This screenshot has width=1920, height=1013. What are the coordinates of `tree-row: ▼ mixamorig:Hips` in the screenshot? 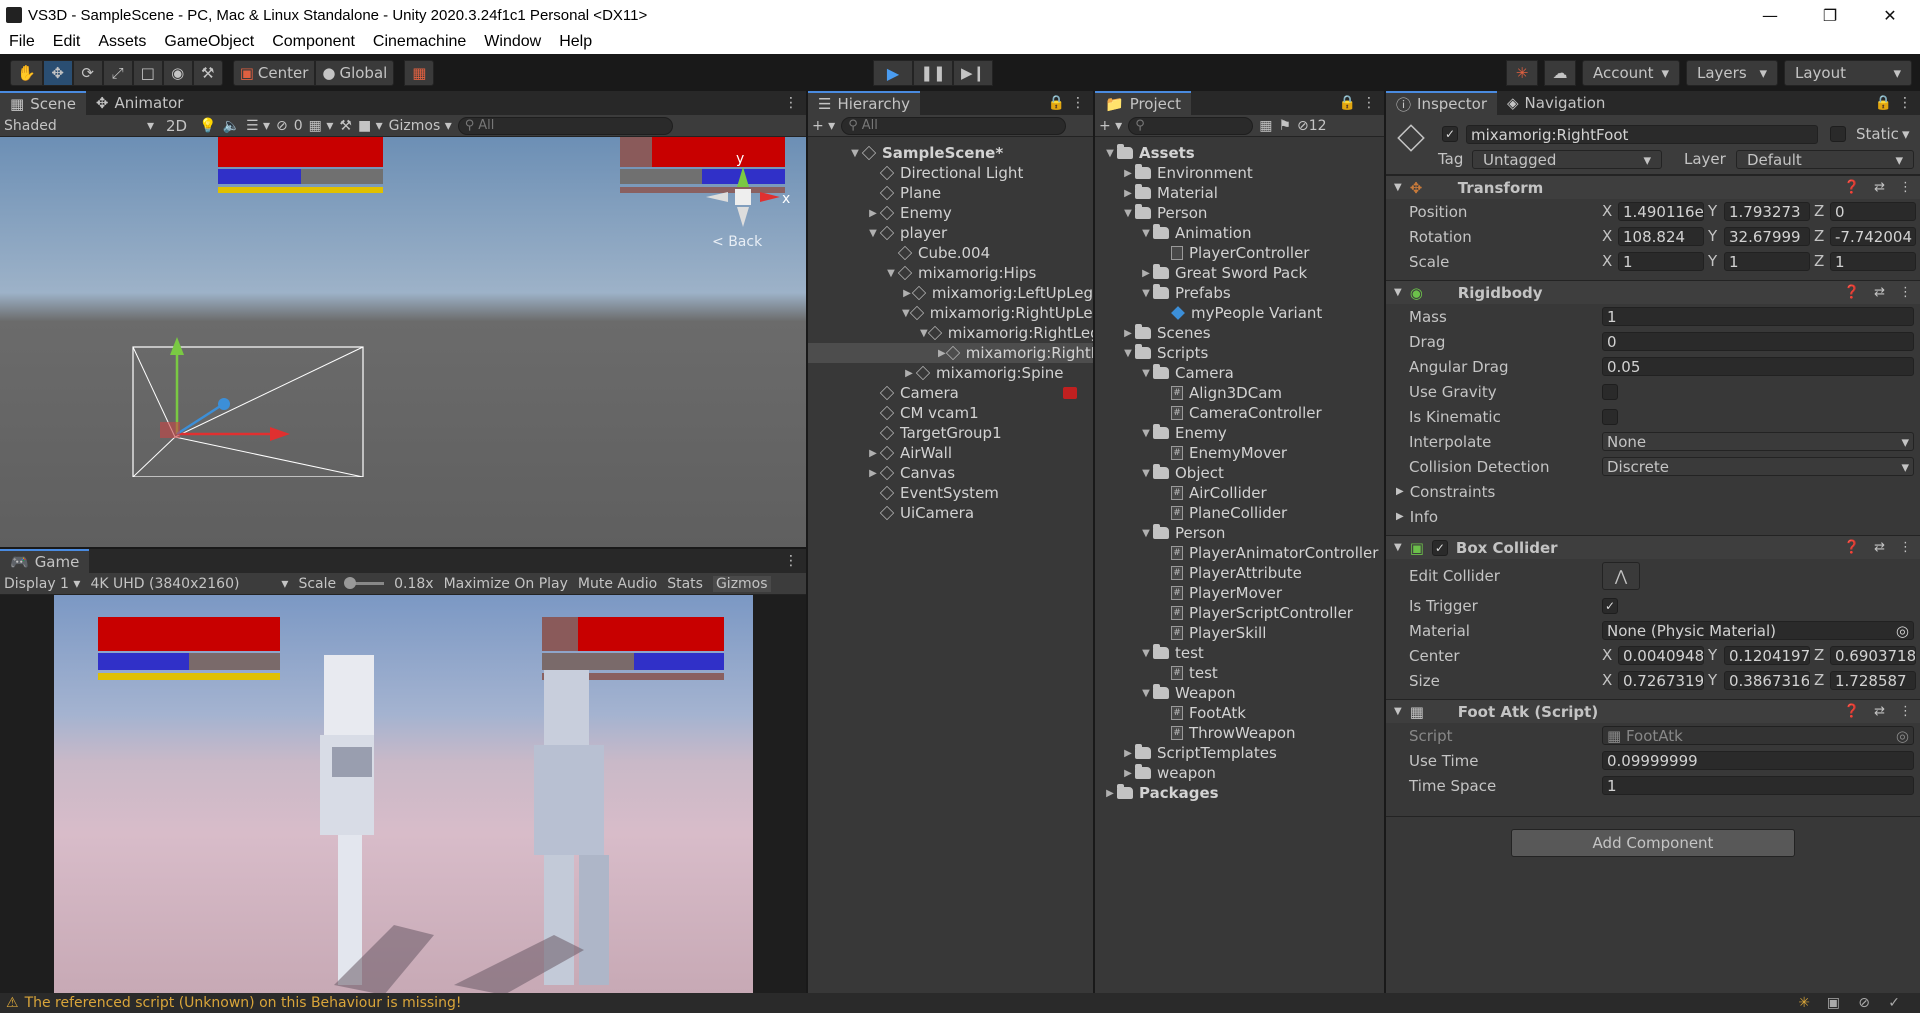 It's located at (950, 273).